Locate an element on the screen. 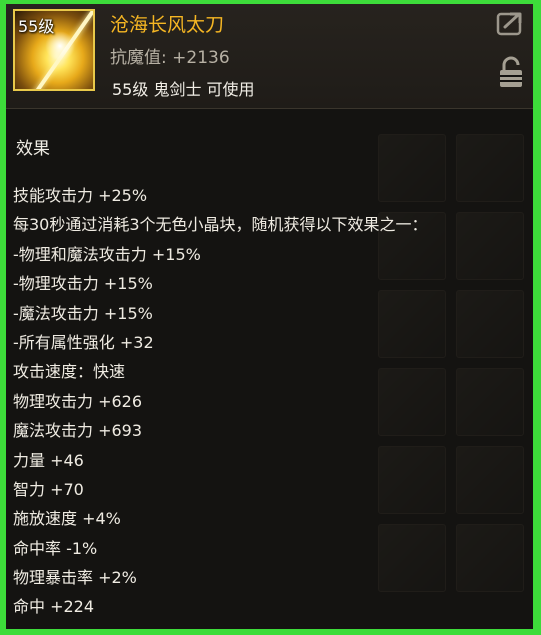 The width and height of the screenshot is (541, 635). effect-line: 物理攻击力 +626 is located at coordinates (78, 401).